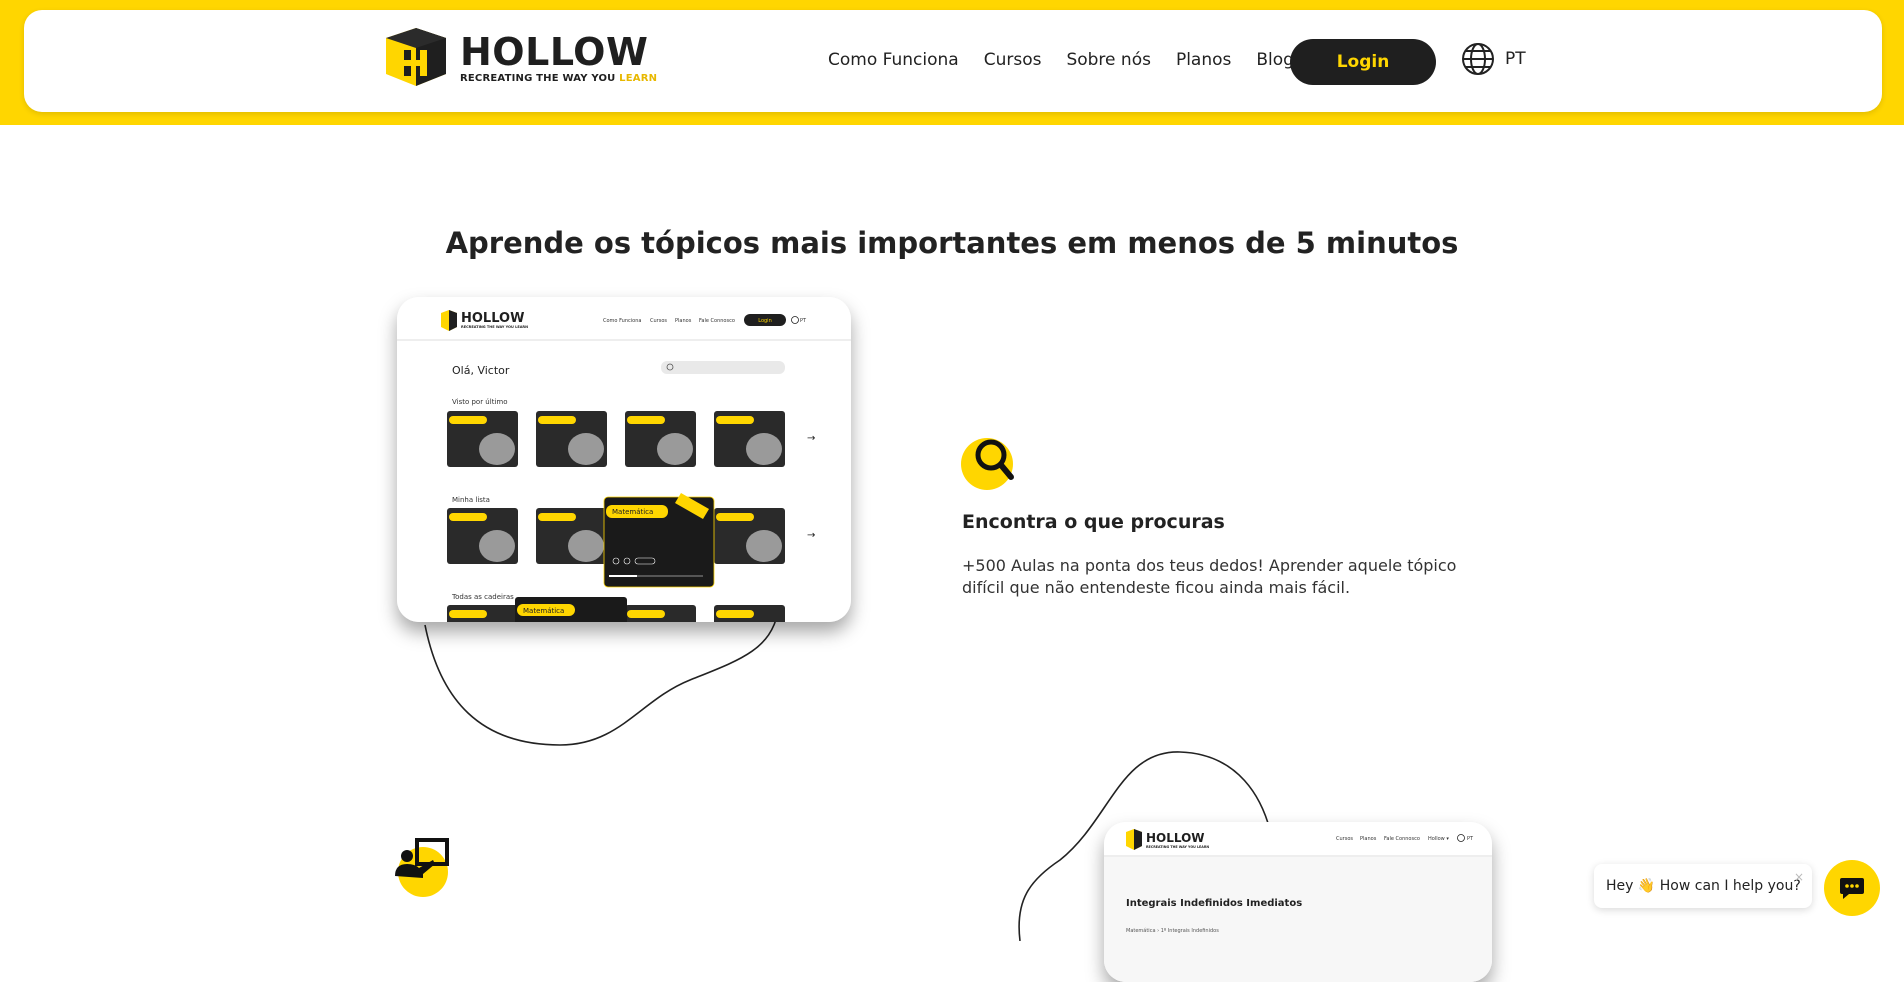 The width and height of the screenshot is (1904, 982). I want to click on svg-text: Todas as cadeiras, so click(482, 597).